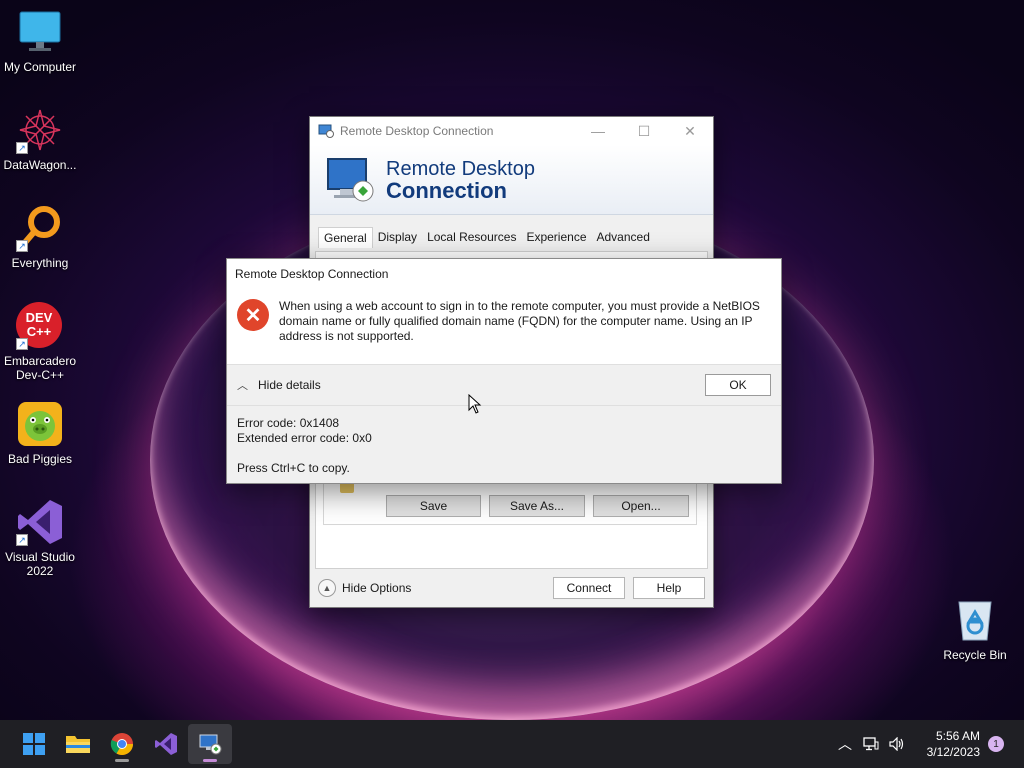 This screenshot has width=1024, height=768. Describe the element at coordinates (40, 459) in the screenshot. I see `desktop-icon-label: Bad Piggies` at that location.